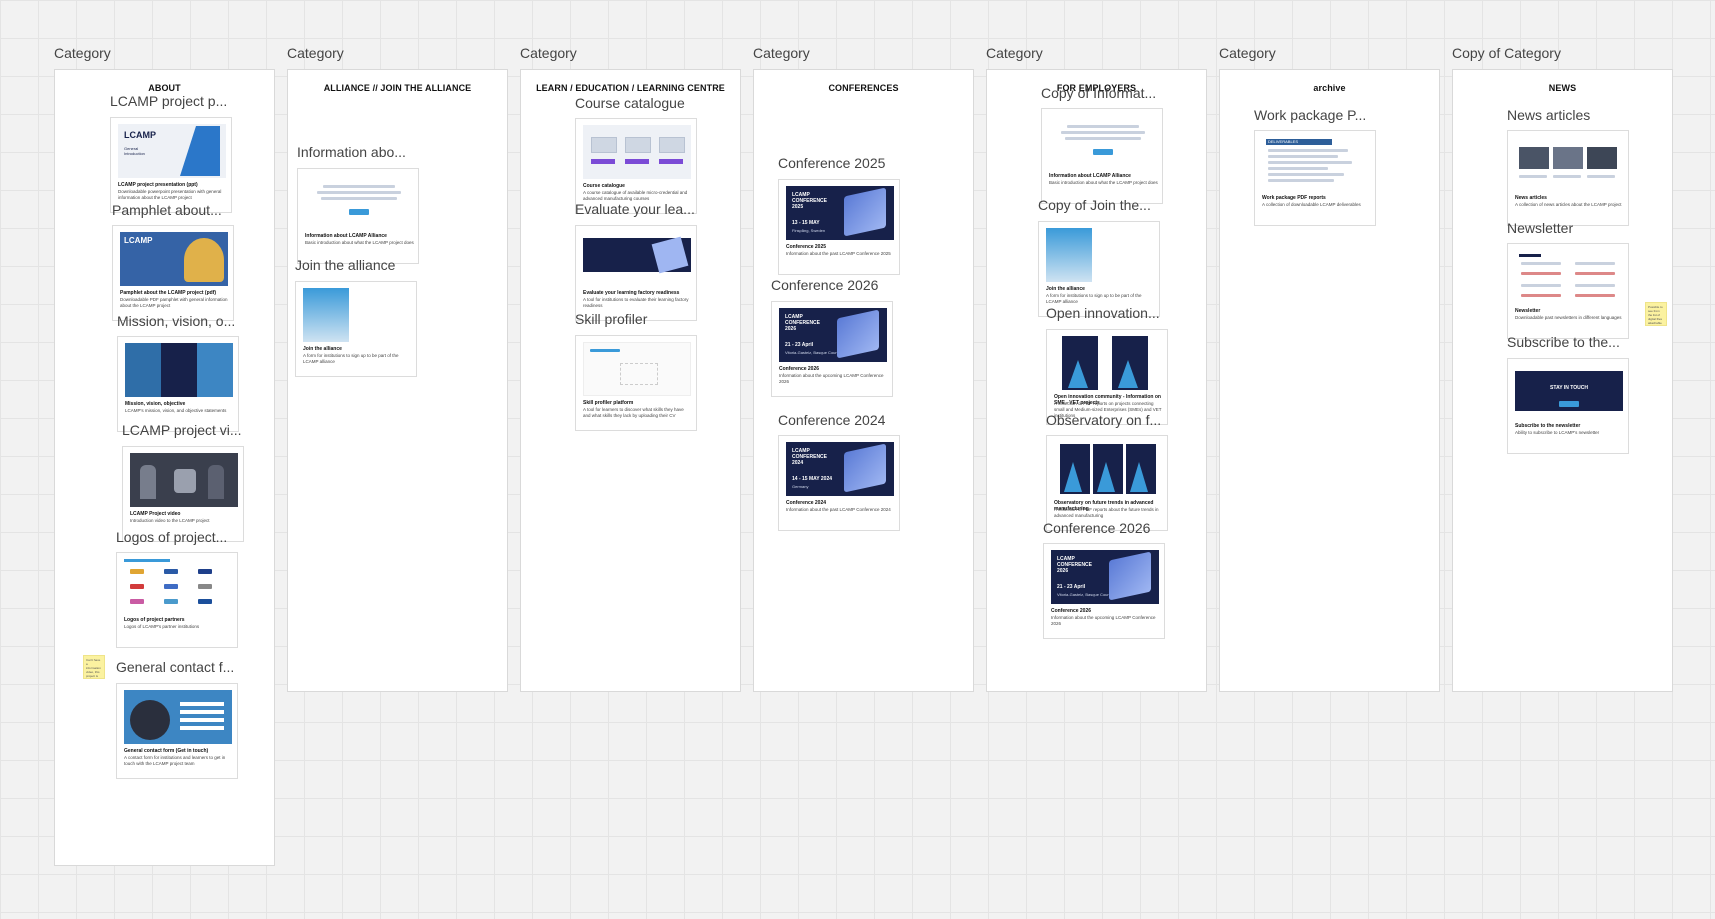 This screenshot has height=919, width=1715. I want to click on frame-title: Skill profiler, so click(611, 319).